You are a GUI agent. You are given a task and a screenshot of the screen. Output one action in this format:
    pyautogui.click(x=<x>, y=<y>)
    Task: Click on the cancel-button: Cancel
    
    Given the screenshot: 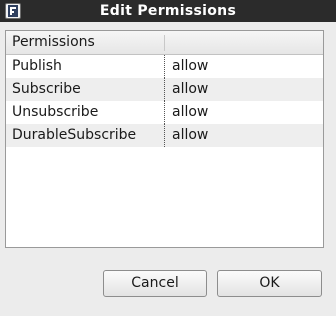 What is the action you would take?
    pyautogui.click(x=155, y=283)
    